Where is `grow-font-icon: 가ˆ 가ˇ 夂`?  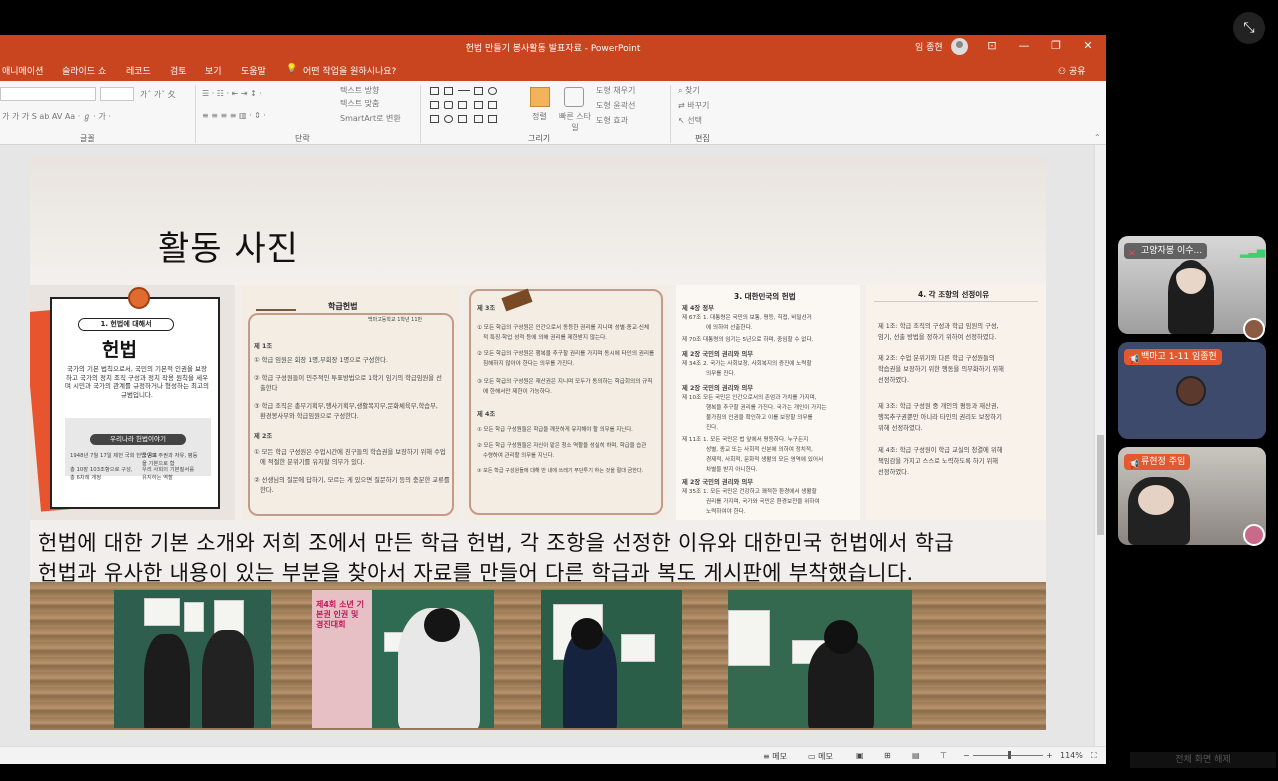 grow-font-icon: 가ˆ 가ˇ 夂 is located at coordinates (158, 94).